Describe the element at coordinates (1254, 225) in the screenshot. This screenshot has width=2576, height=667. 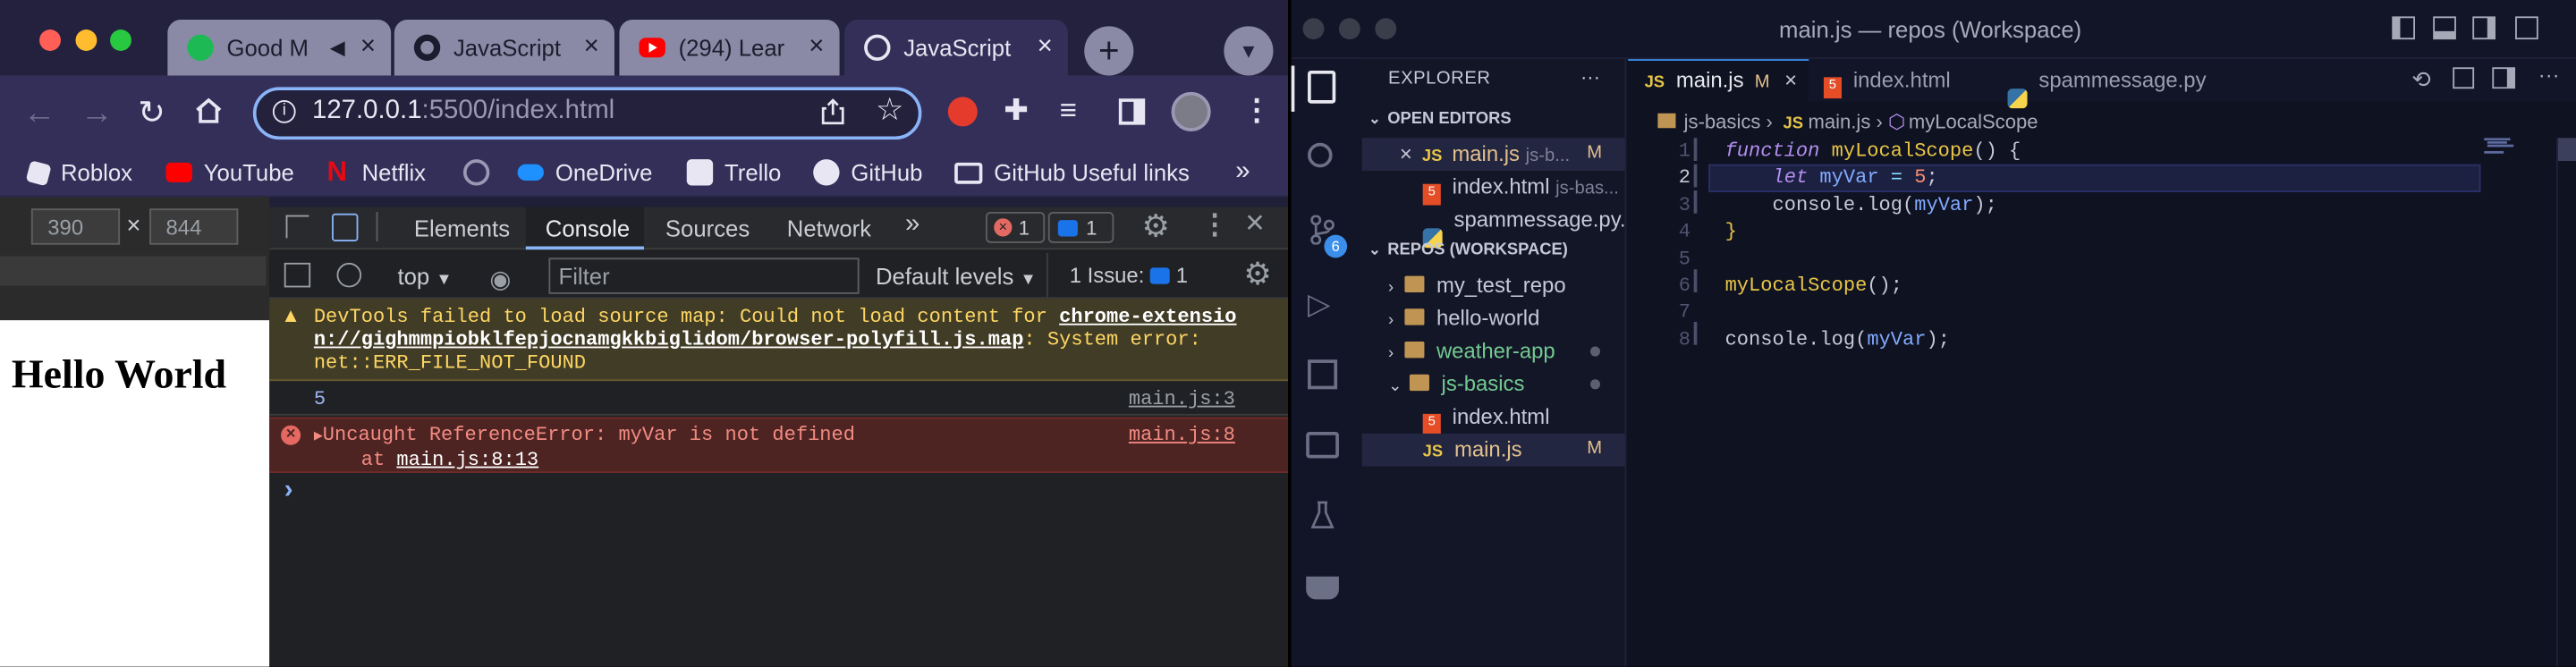
I see `close-devtools-icon: ×` at that location.